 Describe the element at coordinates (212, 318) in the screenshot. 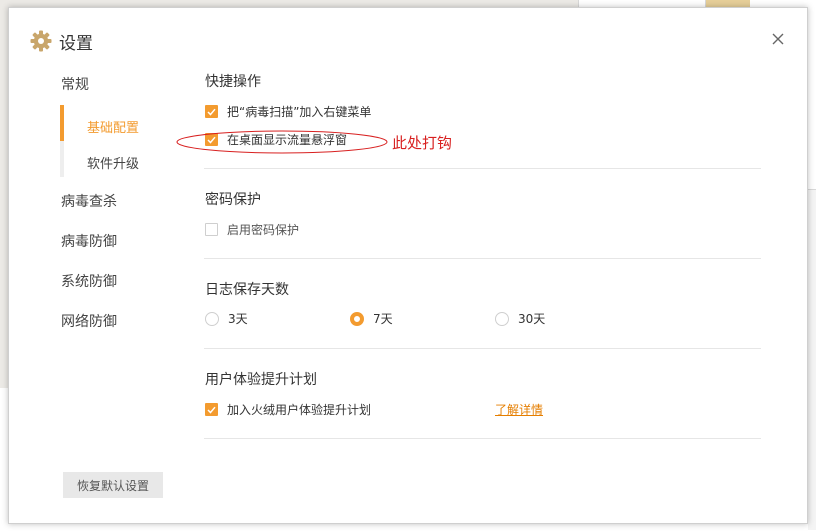

I see `radio-3-days` at that location.